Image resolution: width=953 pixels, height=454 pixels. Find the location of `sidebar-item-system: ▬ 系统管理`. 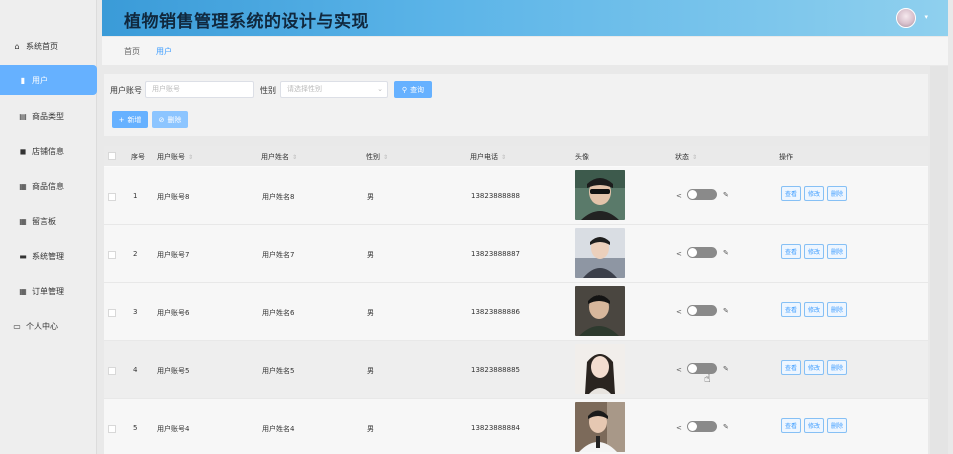

sidebar-item-system: ▬ 系统管理 is located at coordinates (48, 256).